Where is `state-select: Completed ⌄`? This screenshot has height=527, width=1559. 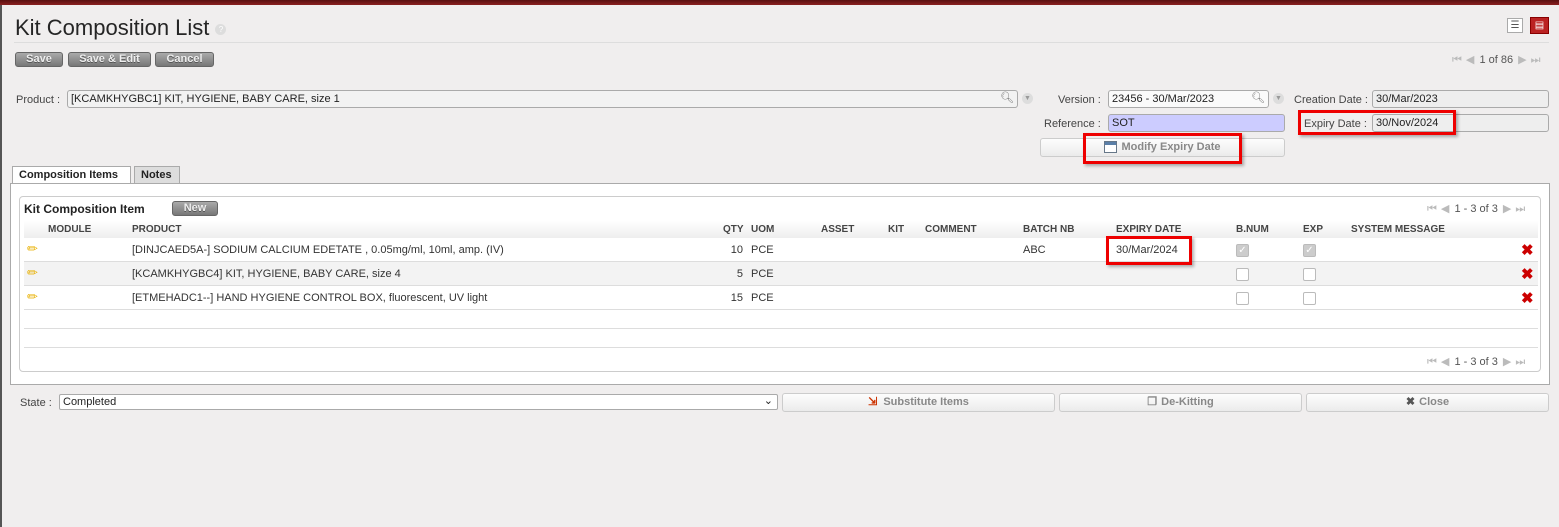
state-select: Completed ⌄ is located at coordinates (418, 402).